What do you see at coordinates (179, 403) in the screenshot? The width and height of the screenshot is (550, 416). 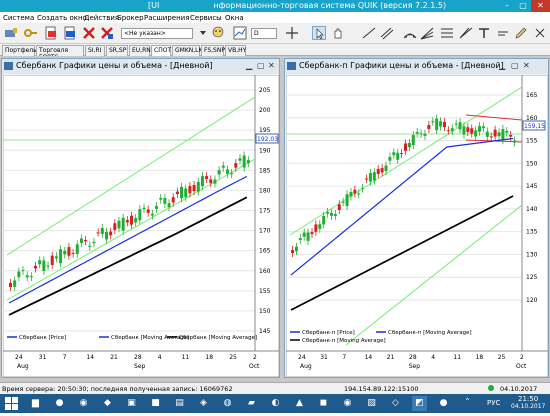 I see `app-icon: ▤` at bounding box center [179, 403].